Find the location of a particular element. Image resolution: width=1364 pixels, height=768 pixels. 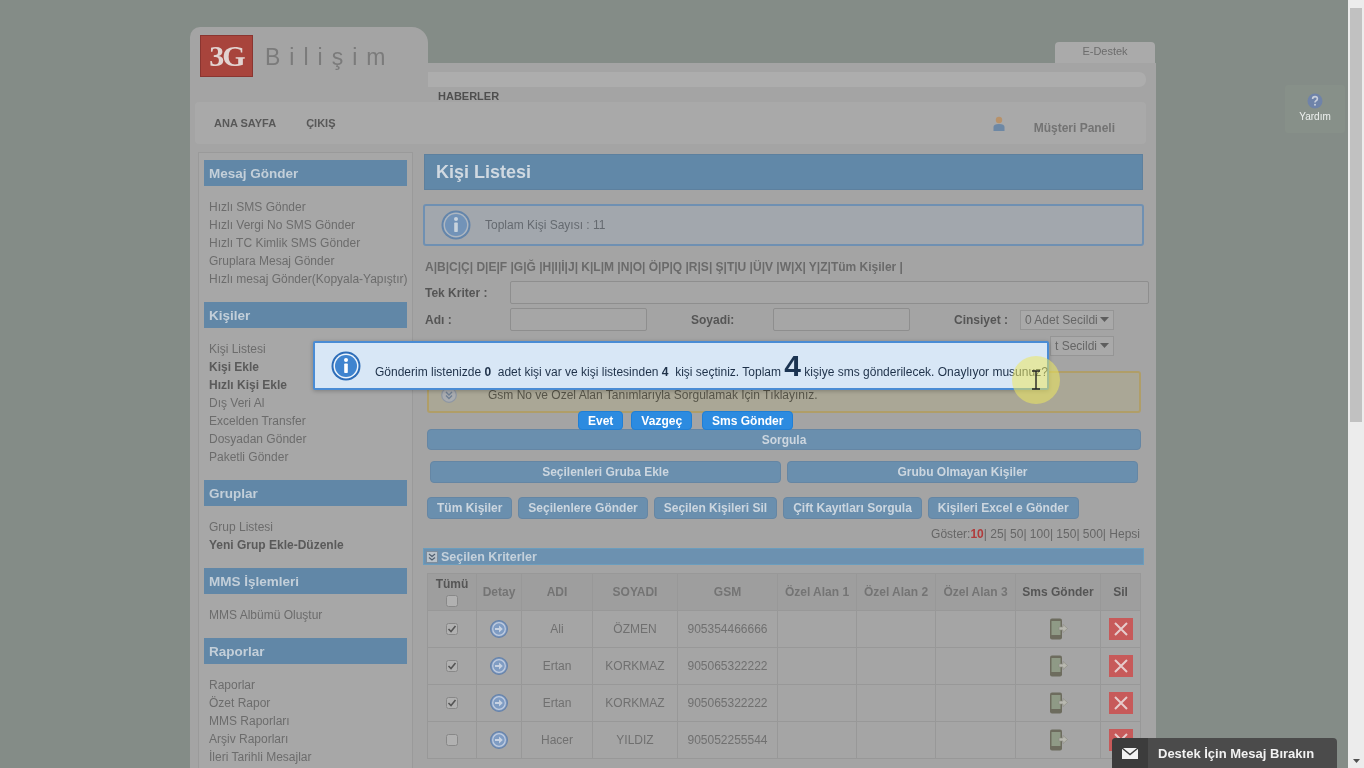

sidebar-item: Yeni Grup Ekle-Düzenle is located at coordinates (276, 545).